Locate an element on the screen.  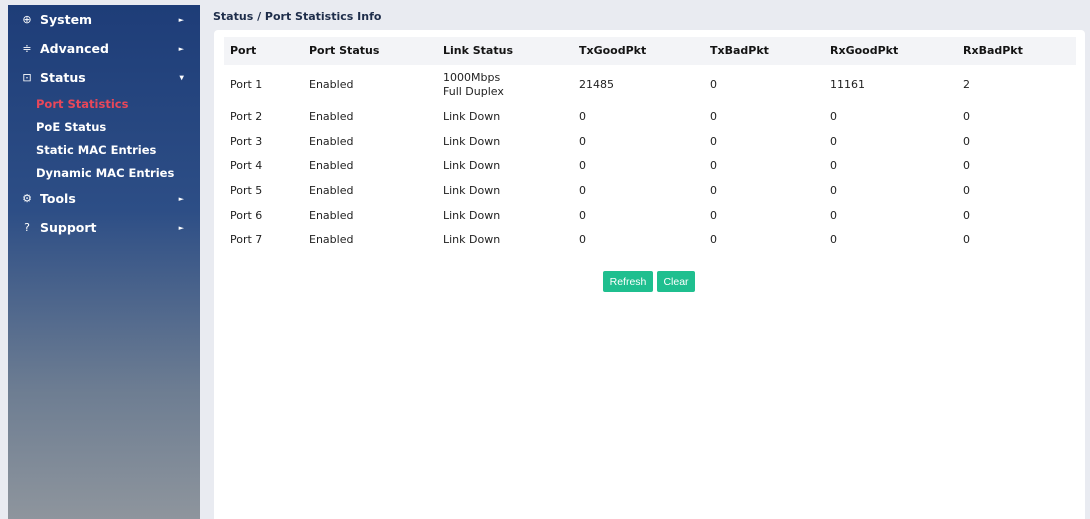
monitor-icon: ⊡ is located at coordinates (27, 77).